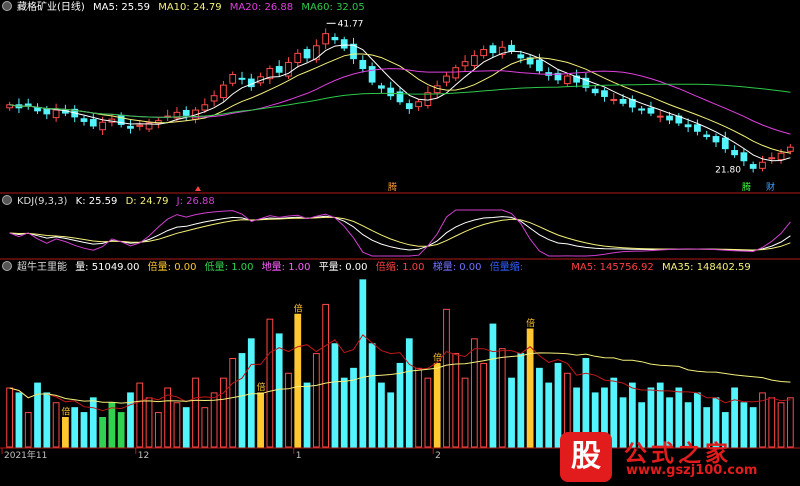  I want to click on legend-ma20: MA20: 26.88, so click(261, 7).